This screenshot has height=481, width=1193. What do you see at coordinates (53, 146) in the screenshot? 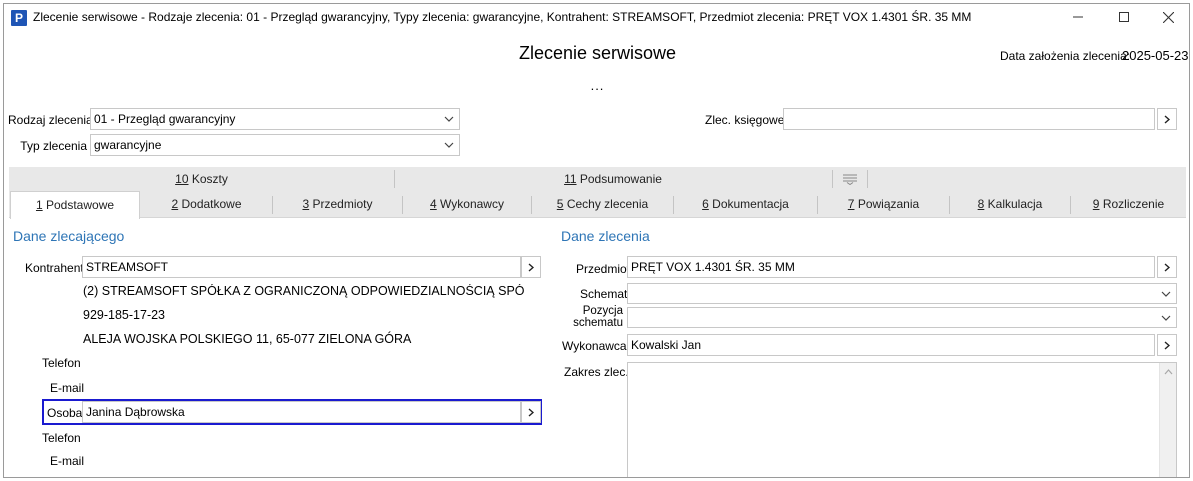
I see `typ-zlecenia-label: Typ zlecenia` at bounding box center [53, 146].